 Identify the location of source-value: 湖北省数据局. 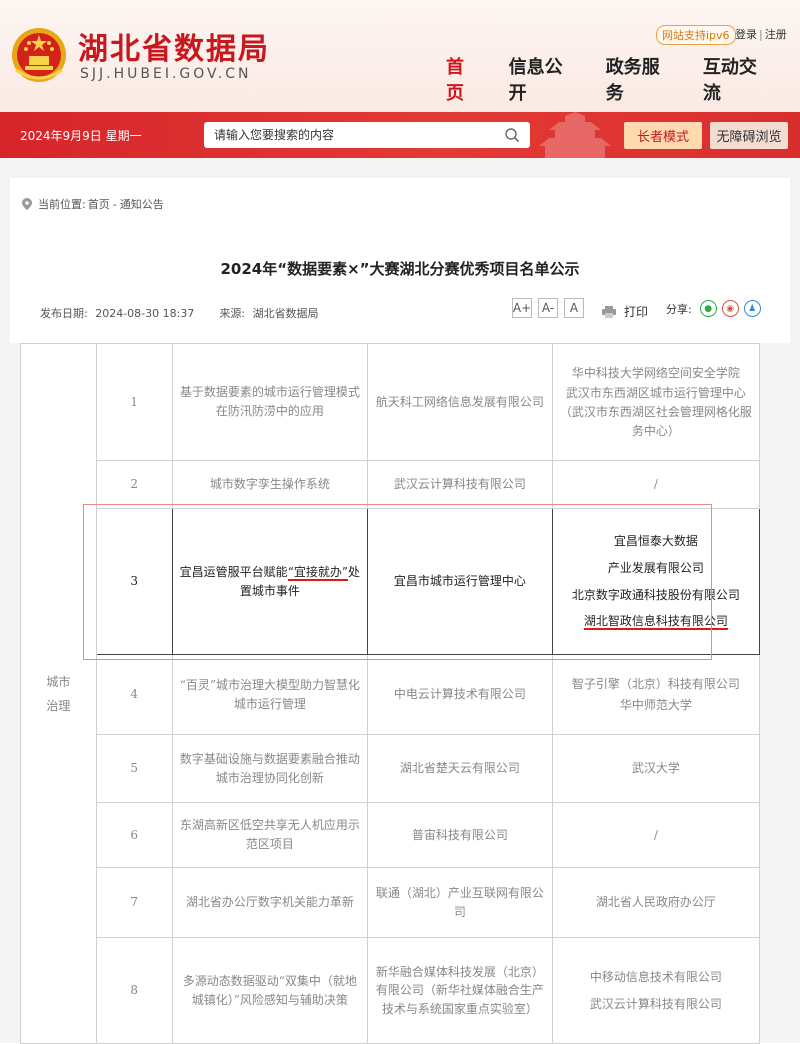
(285, 313).